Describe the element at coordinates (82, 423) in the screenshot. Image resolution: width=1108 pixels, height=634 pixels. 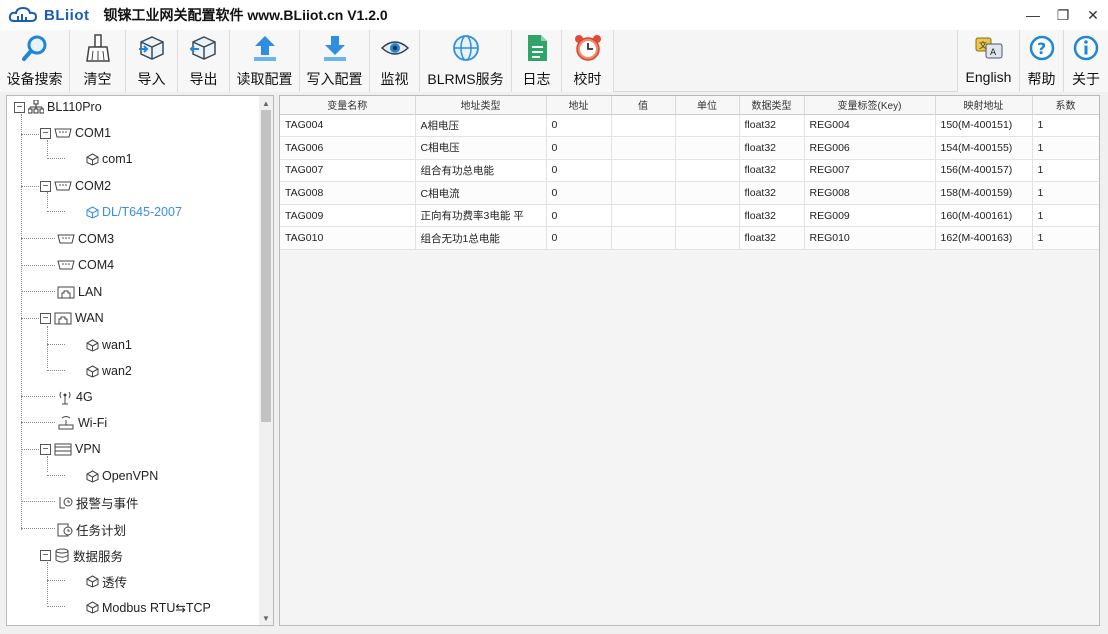
I see `tree-node-wifi: Wi-Fi` at that location.